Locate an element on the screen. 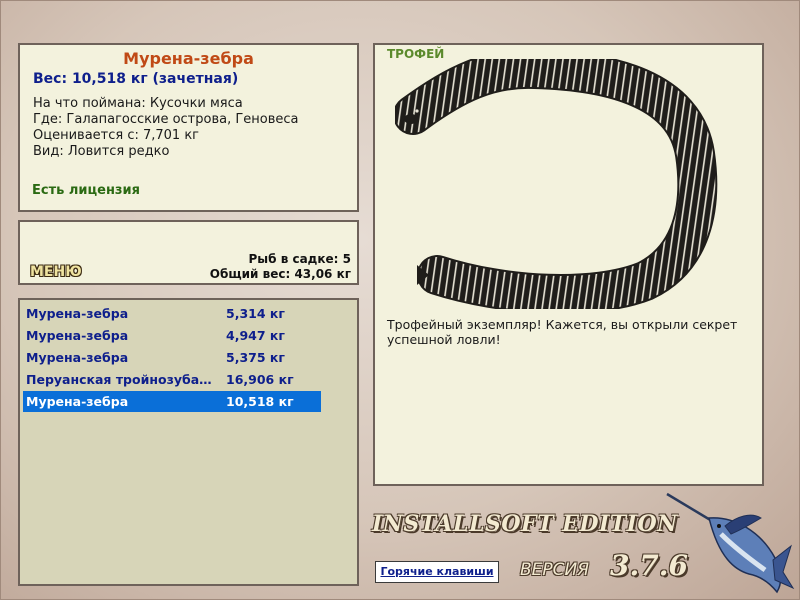 Image resolution: width=800 pixels, height=600 pixels. list-item-selected: Мурена-зебра 10,518 кг is located at coordinates (172, 401).